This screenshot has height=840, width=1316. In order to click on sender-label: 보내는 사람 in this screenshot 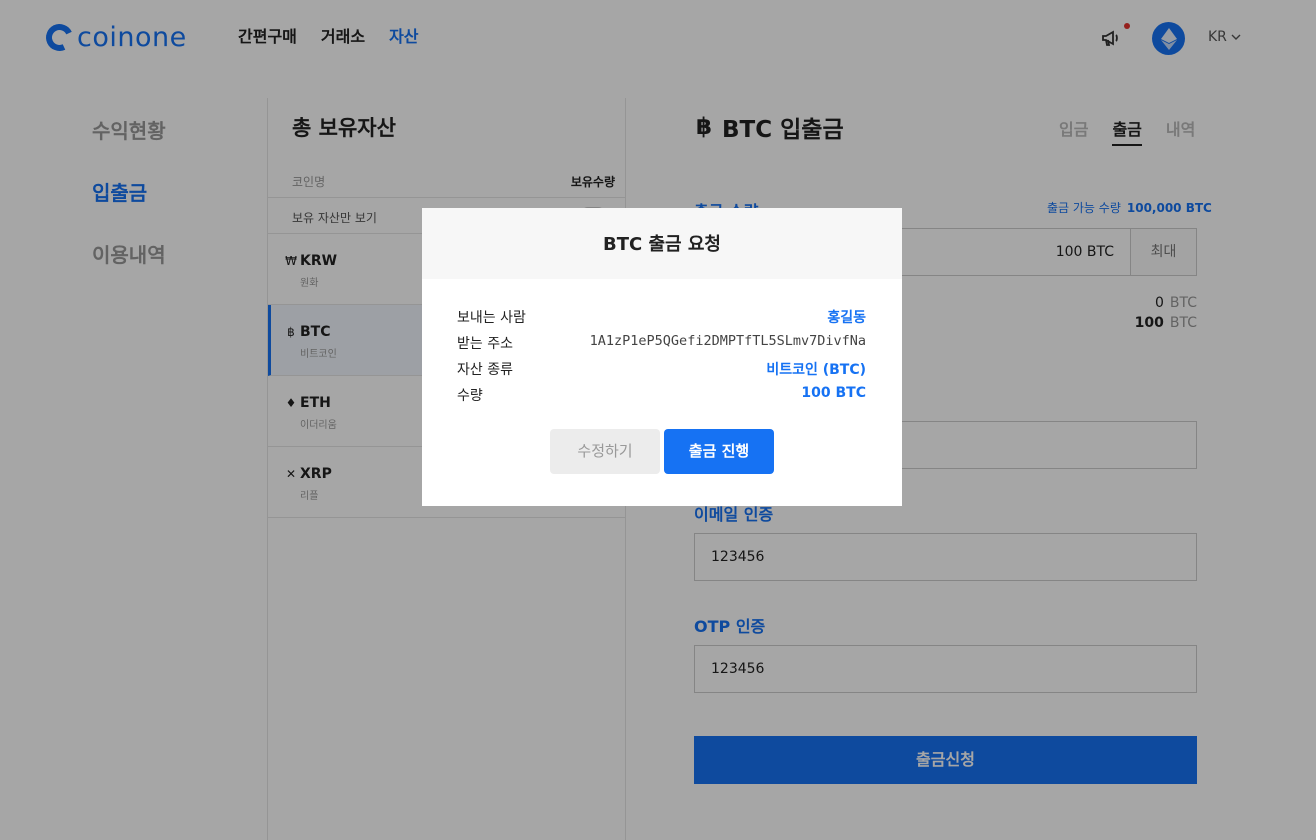, I will do `click(491, 318)`.